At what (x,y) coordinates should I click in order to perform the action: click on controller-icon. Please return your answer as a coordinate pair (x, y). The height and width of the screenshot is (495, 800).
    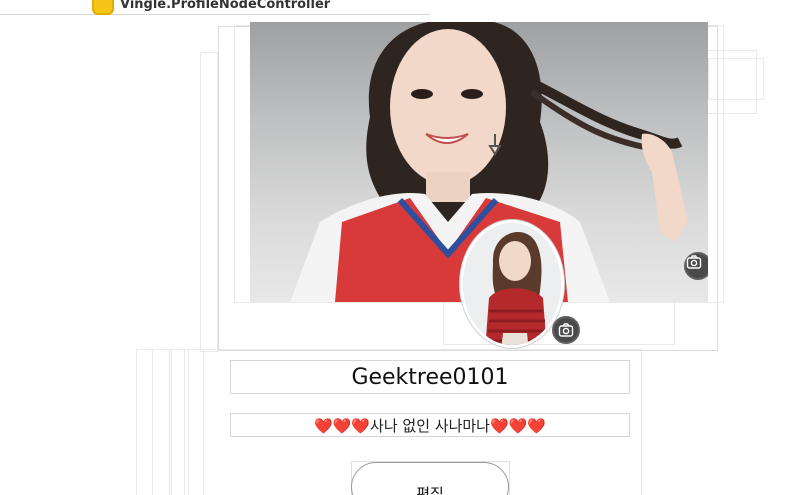
    Looking at the image, I should click on (103, 7).